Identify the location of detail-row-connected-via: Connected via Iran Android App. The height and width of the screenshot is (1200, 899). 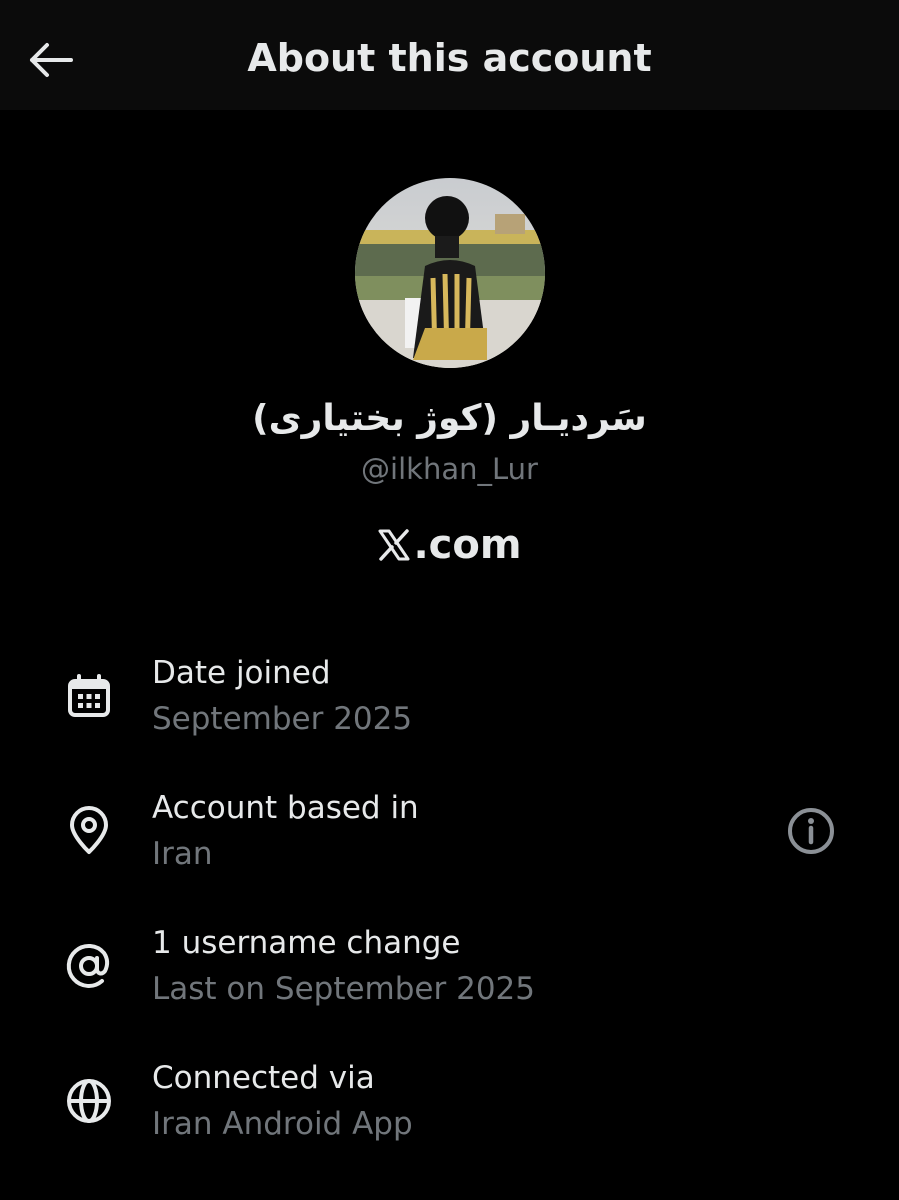
(449, 1115).